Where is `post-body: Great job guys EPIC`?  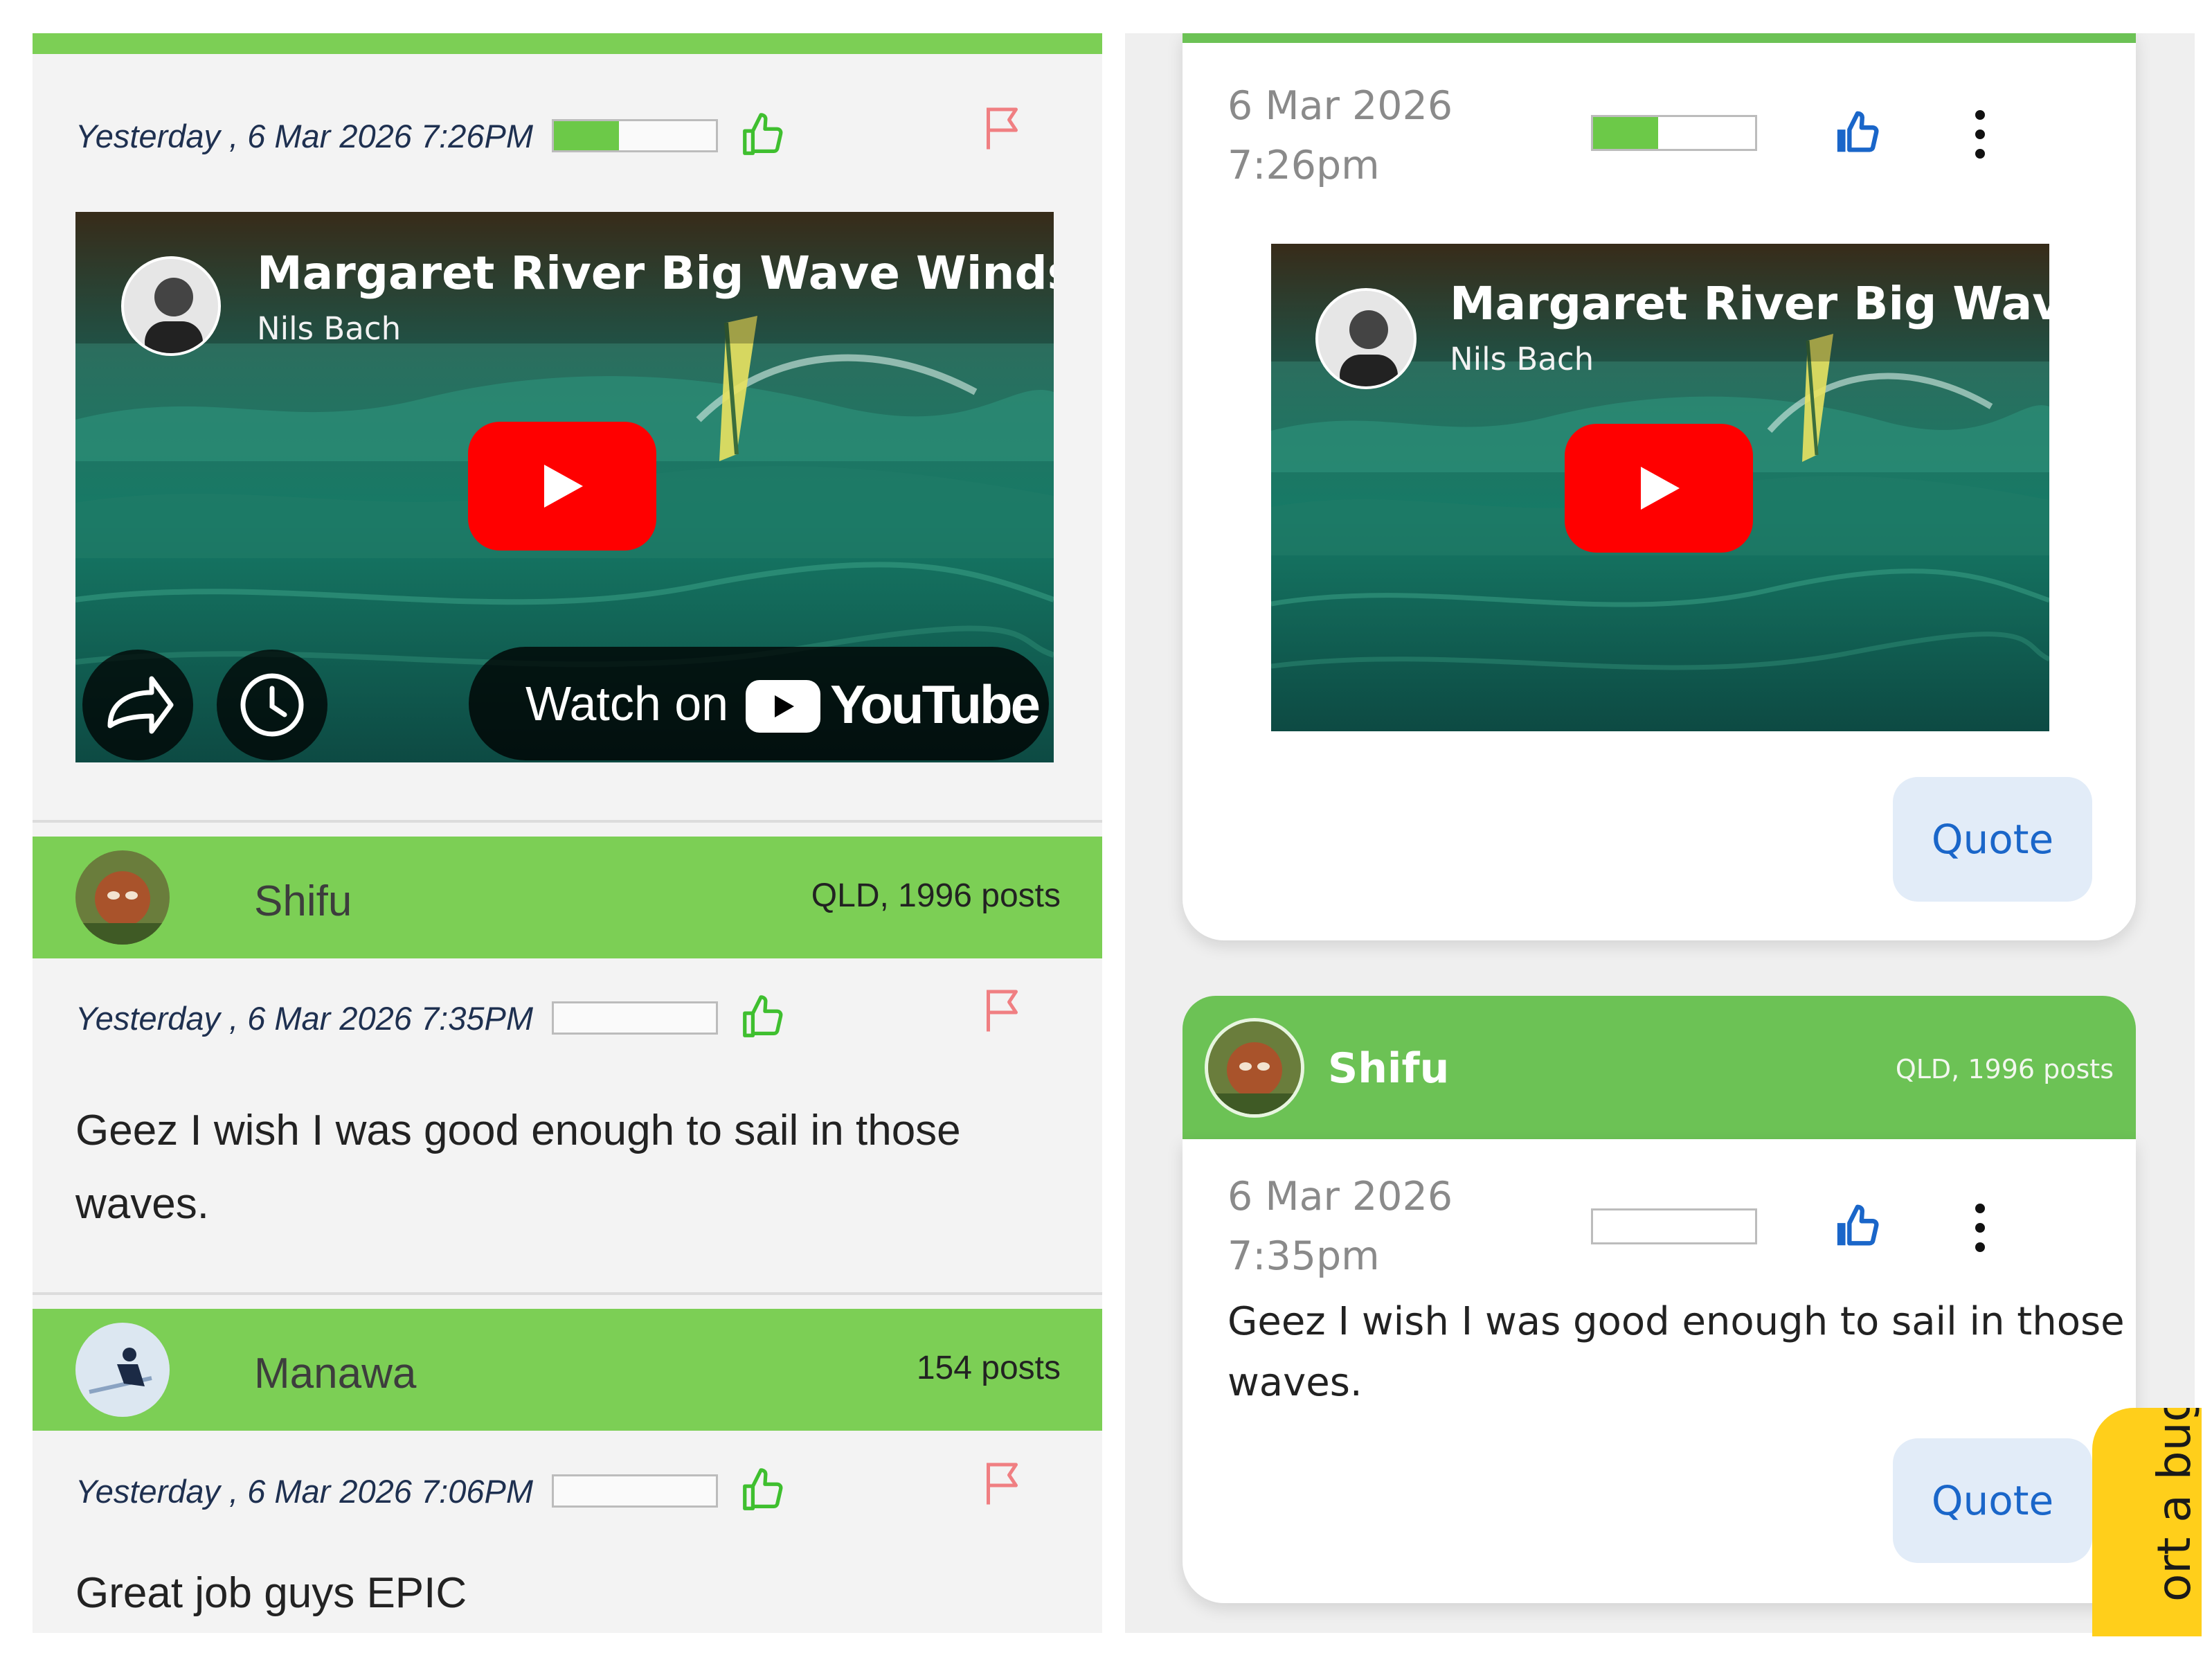
post-body: Great job guys EPIC is located at coordinates (271, 1593).